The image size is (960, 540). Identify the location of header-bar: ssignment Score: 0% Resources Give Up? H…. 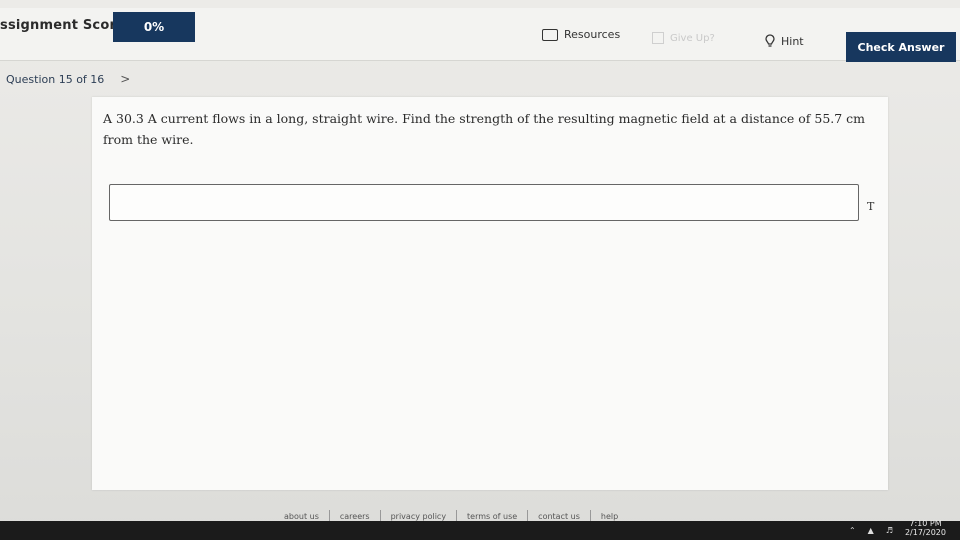
(480, 35).